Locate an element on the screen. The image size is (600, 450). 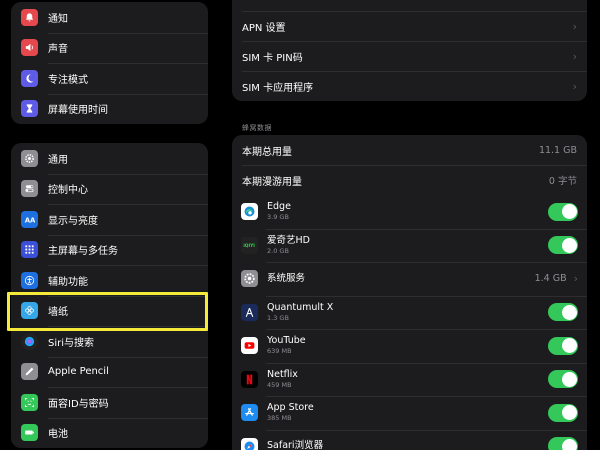
netflix-cellular-toggle is located at coordinates (563, 379).